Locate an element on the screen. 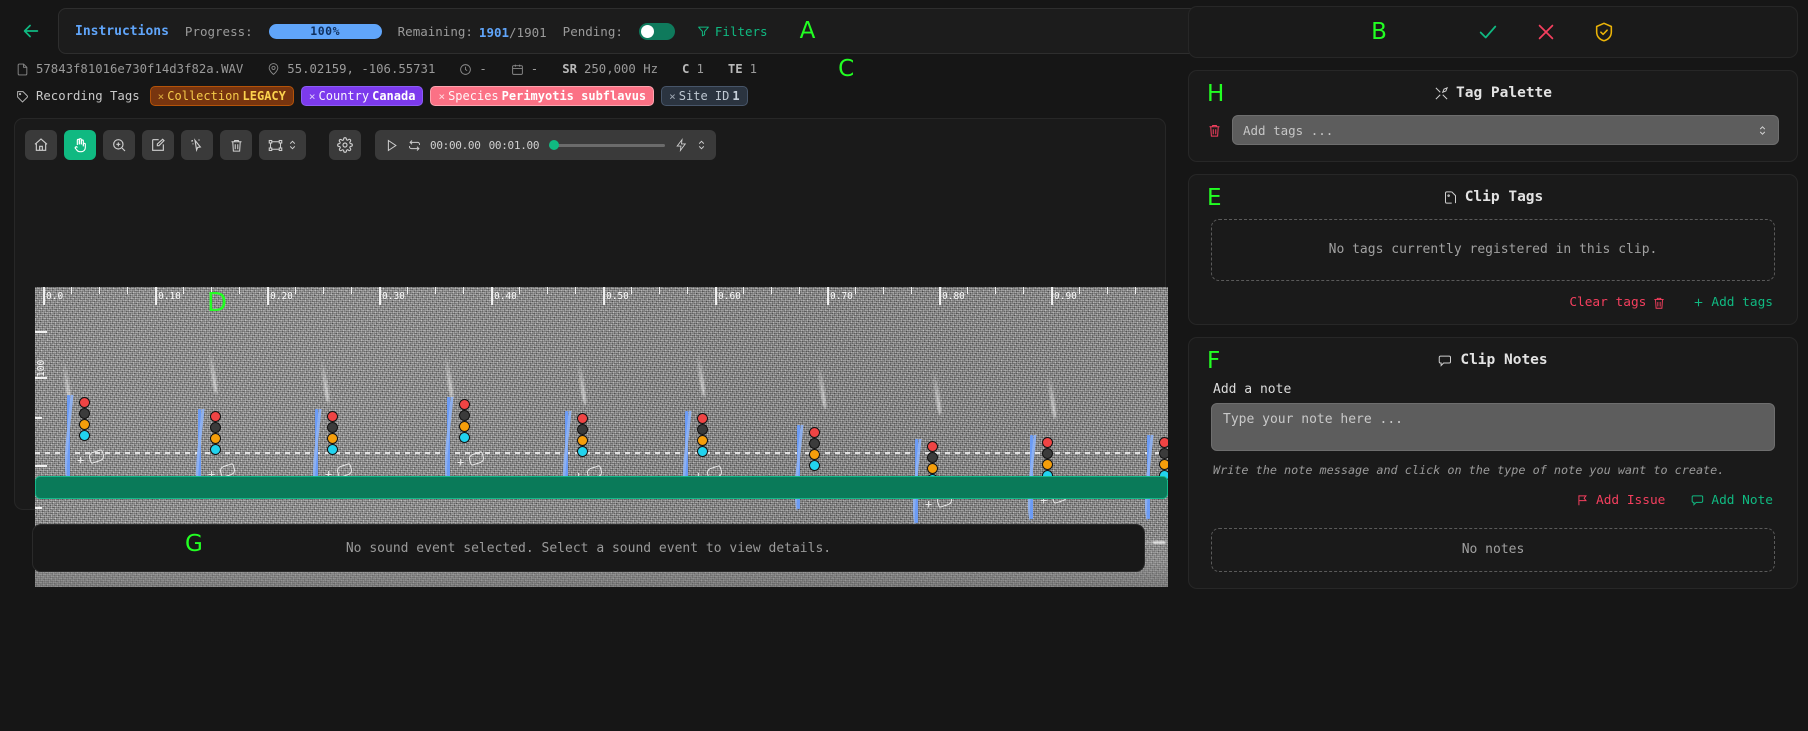 The height and width of the screenshot is (731, 1808). select-button is located at coordinates (197, 145).